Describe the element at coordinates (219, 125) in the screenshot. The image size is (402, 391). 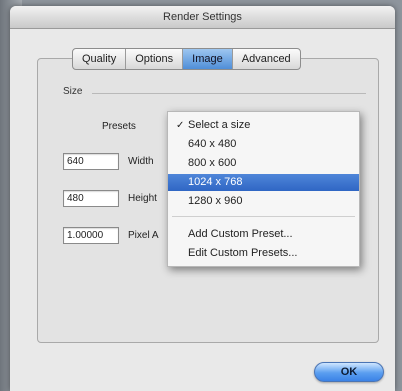
I see `menu-item-label: Select a size` at that location.